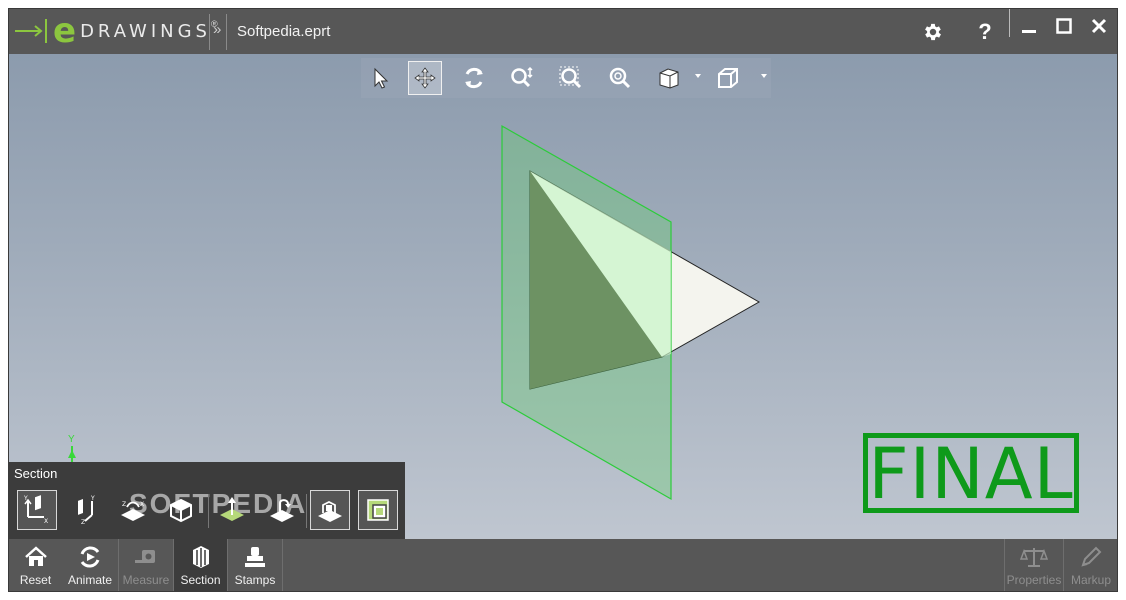 The height and width of the screenshot is (600, 1126). I want to click on title-bar: e DRAWINGS ® » Softpedia.eprt ?, so click(563, 31).